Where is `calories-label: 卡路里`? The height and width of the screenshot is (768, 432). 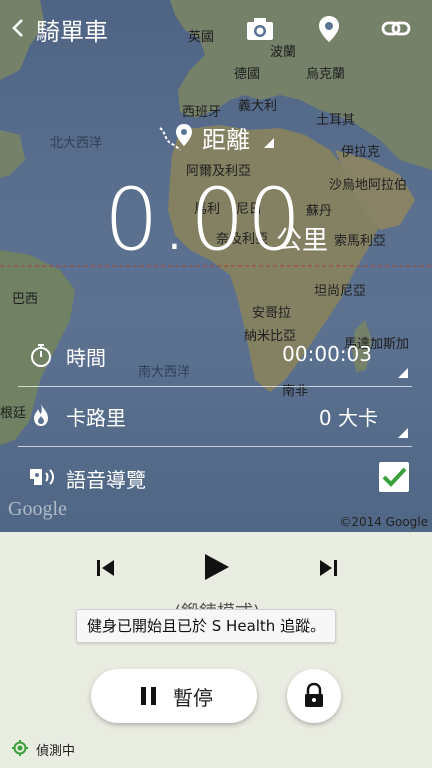 calories-label: 卡路里 is located at coordinates (96, 418).